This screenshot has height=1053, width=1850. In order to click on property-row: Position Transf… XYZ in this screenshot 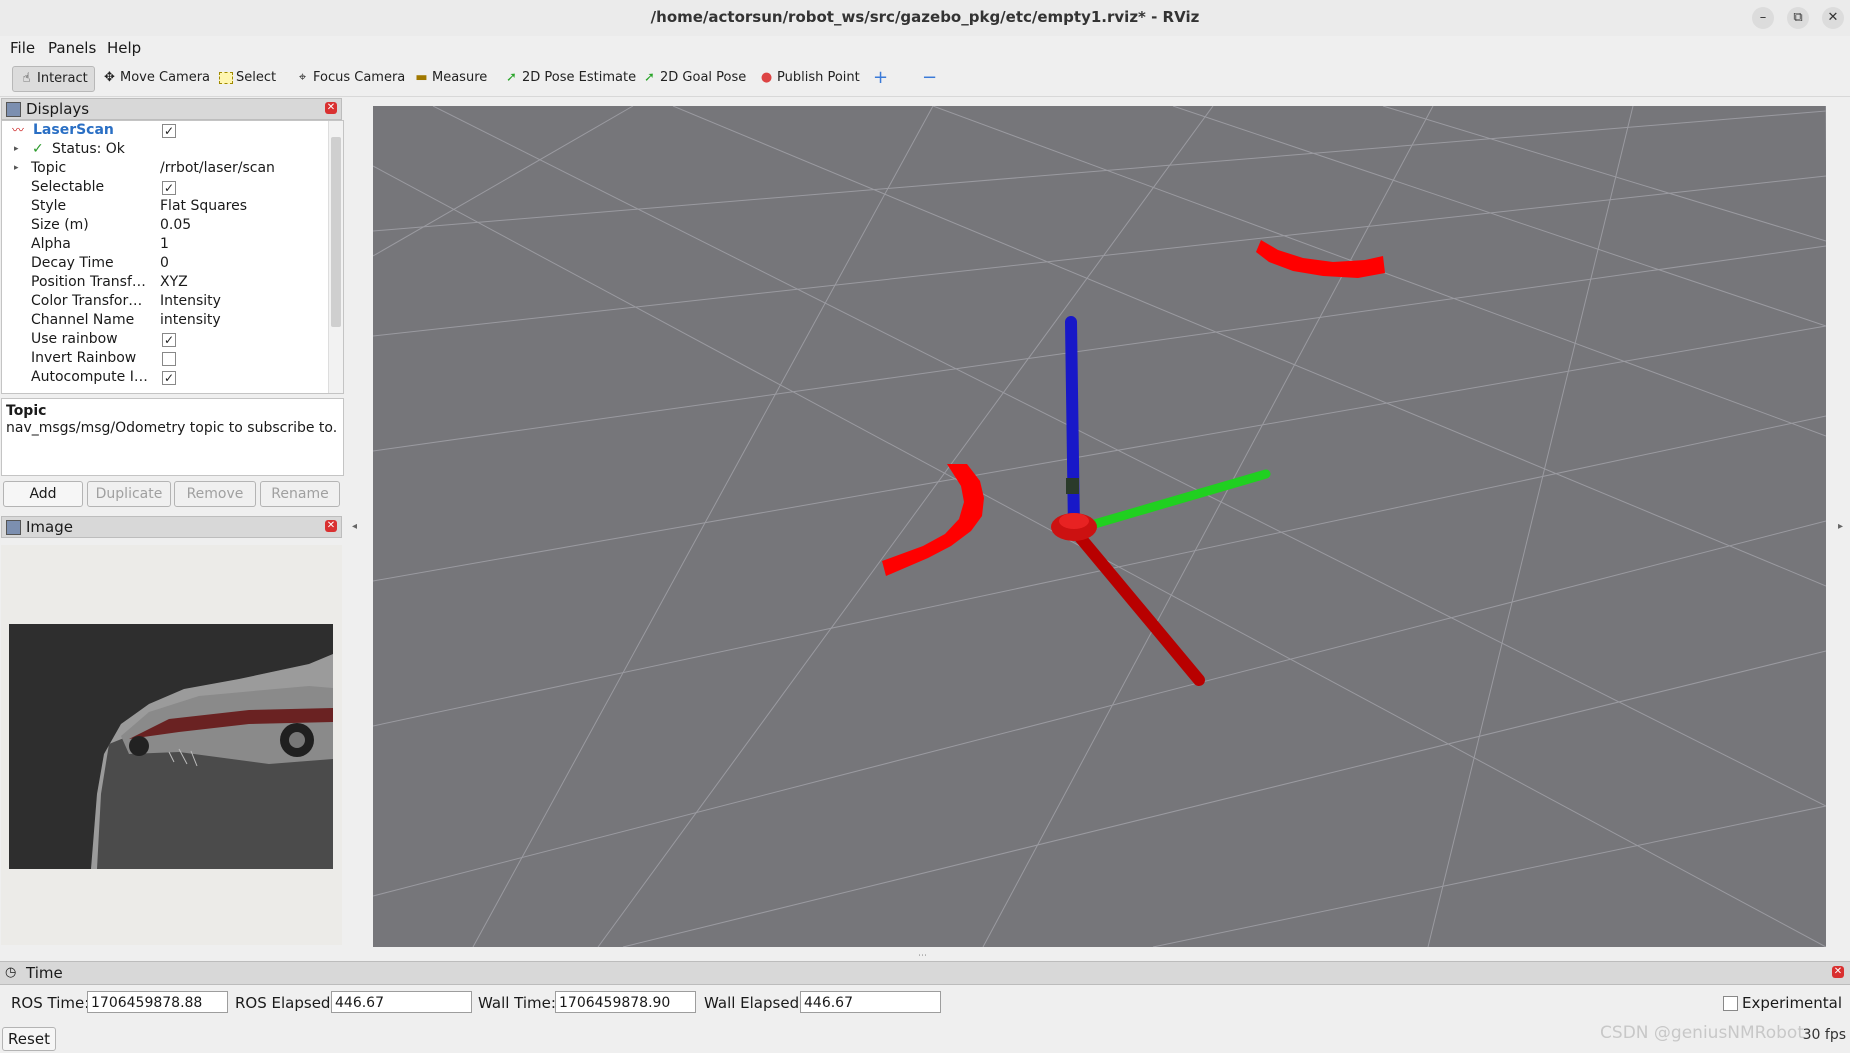, I will do `click(164, 282)`.